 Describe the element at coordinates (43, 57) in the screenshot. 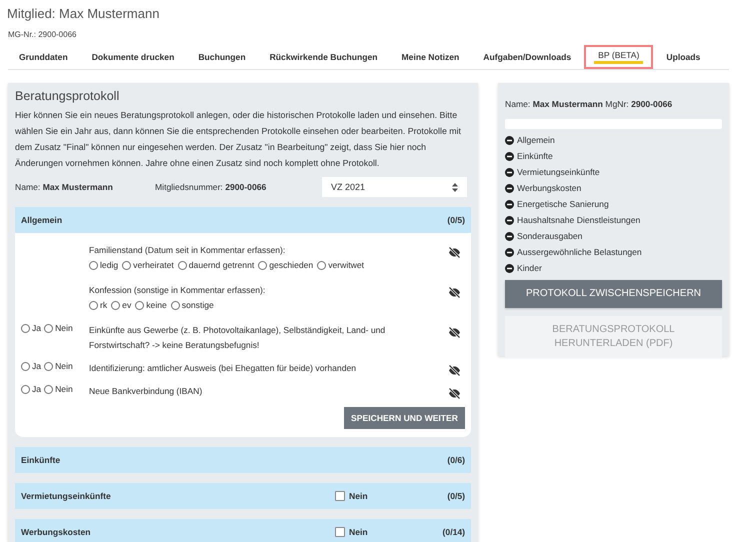

I see `tab: Grunddaten` at that location.